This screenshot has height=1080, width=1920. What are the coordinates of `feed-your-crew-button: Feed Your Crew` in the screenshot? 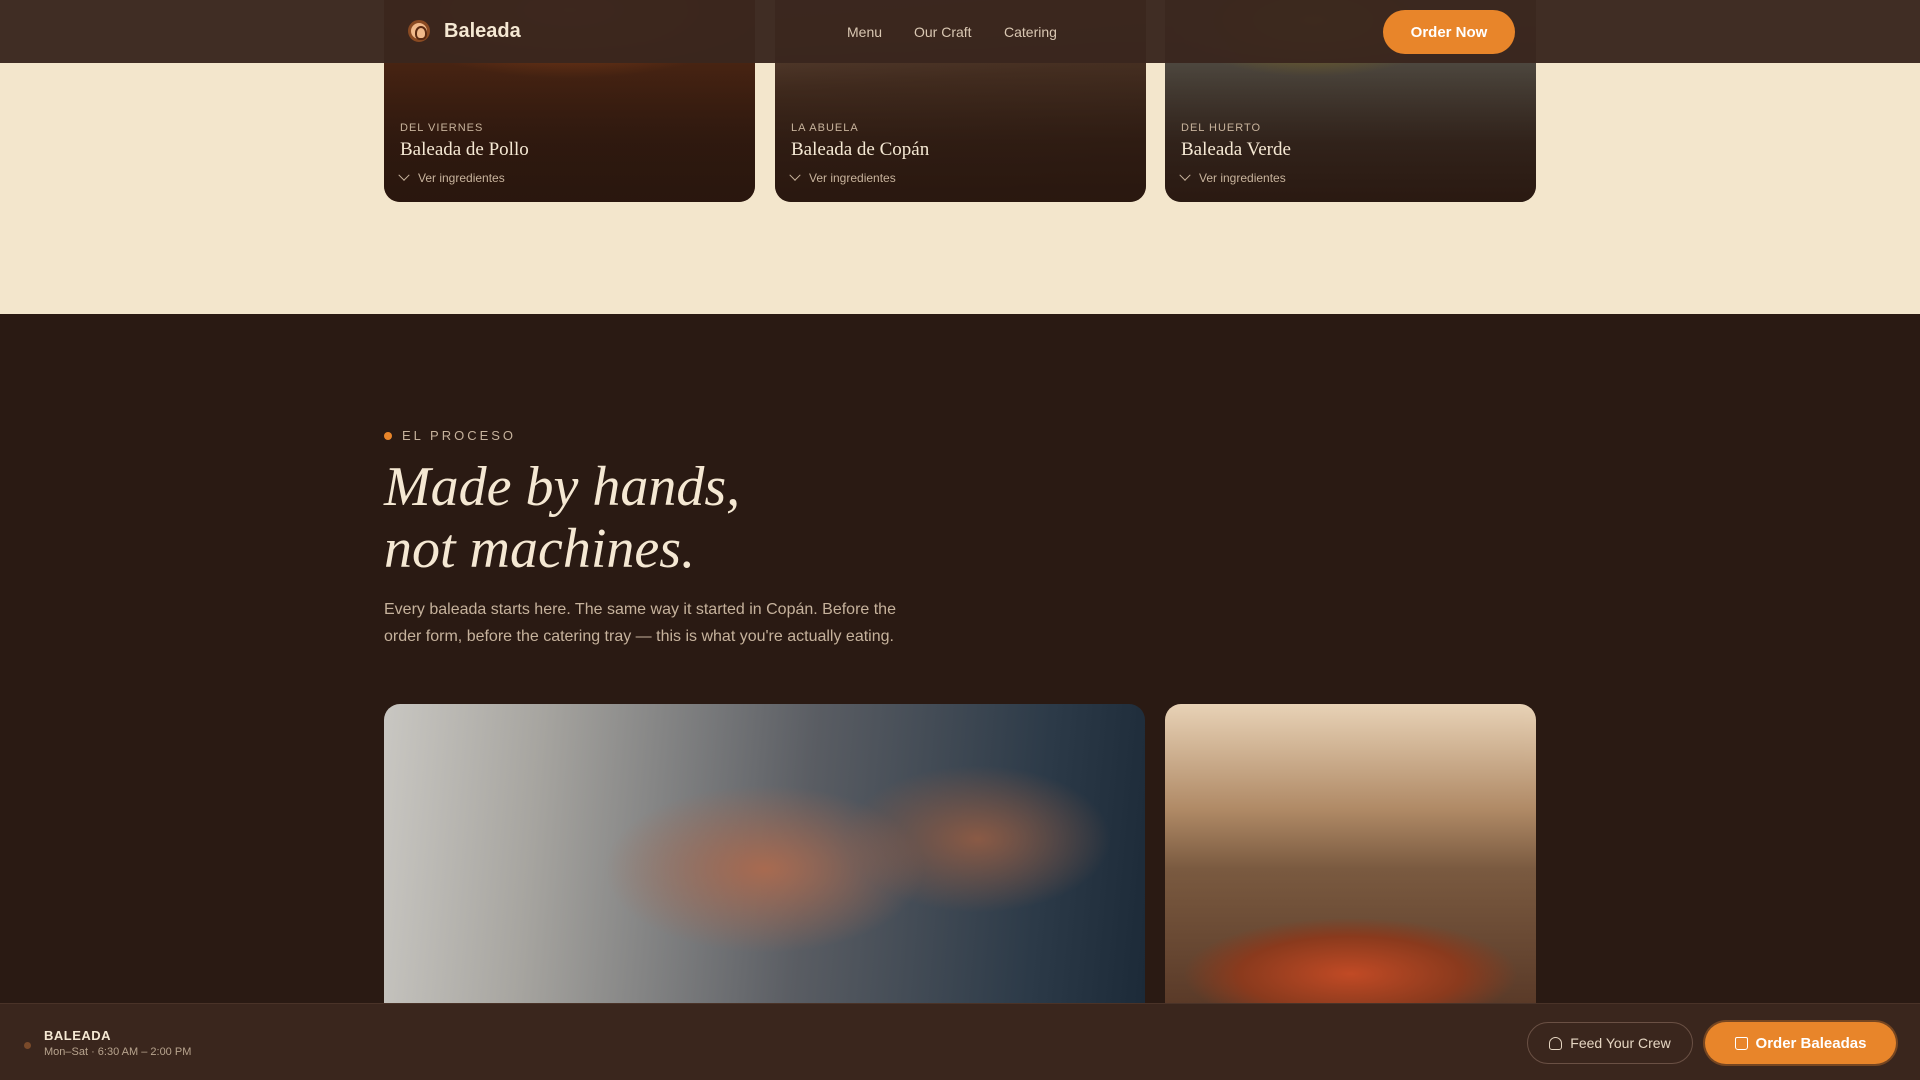 It's located at (1610, 1043).